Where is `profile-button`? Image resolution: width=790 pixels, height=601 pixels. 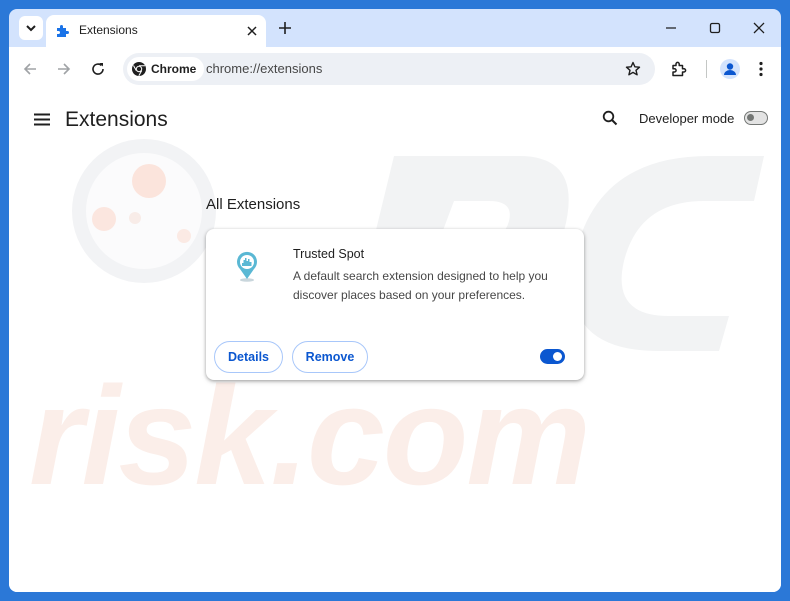 profile-button is located at coordinates (730, 69).